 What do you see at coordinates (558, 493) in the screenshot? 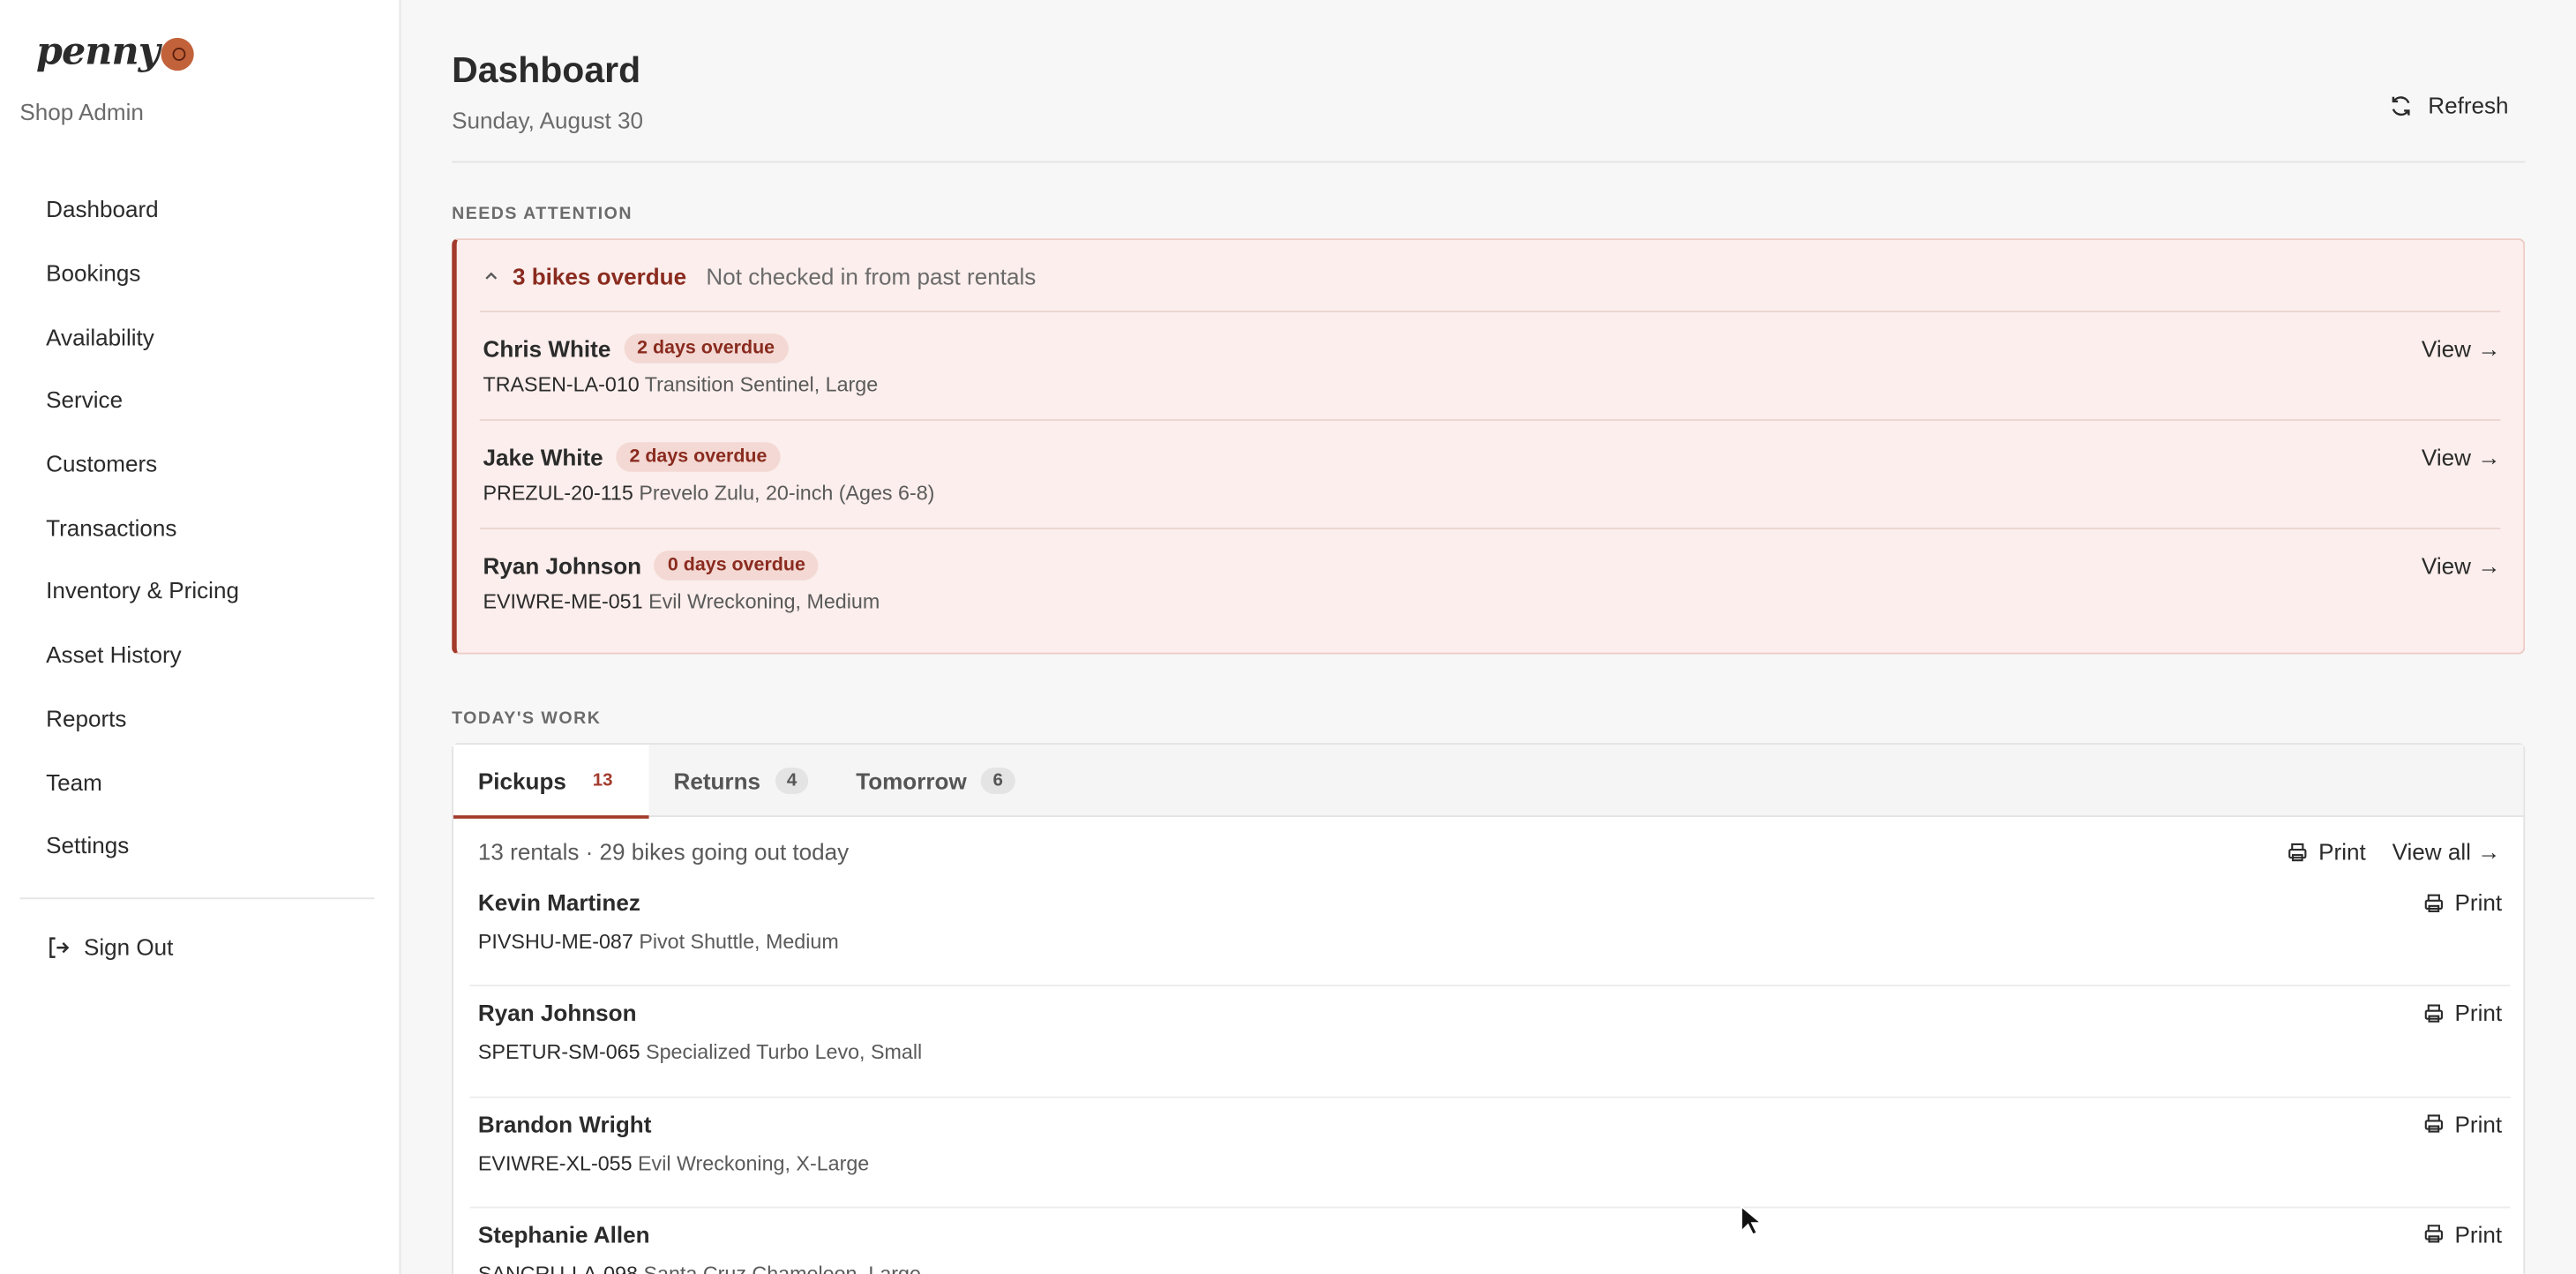
I see `asset-id: PREZUL-20-115` at bounding box center [558, 493].